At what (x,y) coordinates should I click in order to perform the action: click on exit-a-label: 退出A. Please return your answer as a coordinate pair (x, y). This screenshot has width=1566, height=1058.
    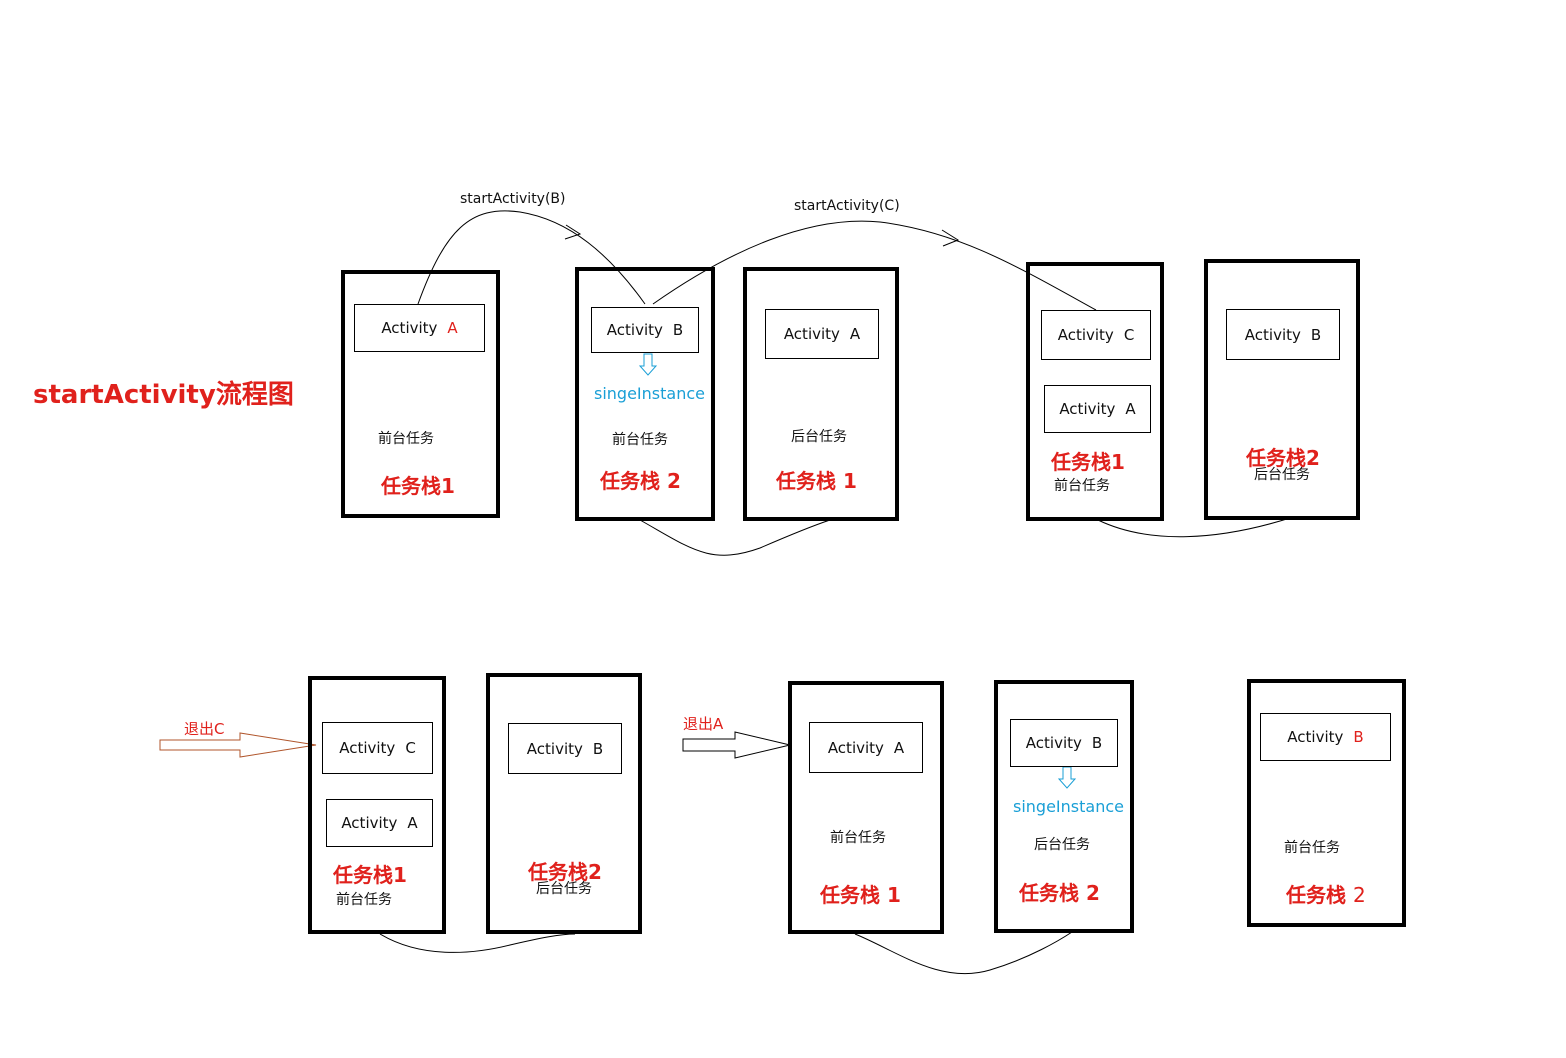
    Looking at the image, I should click on (703, 724).